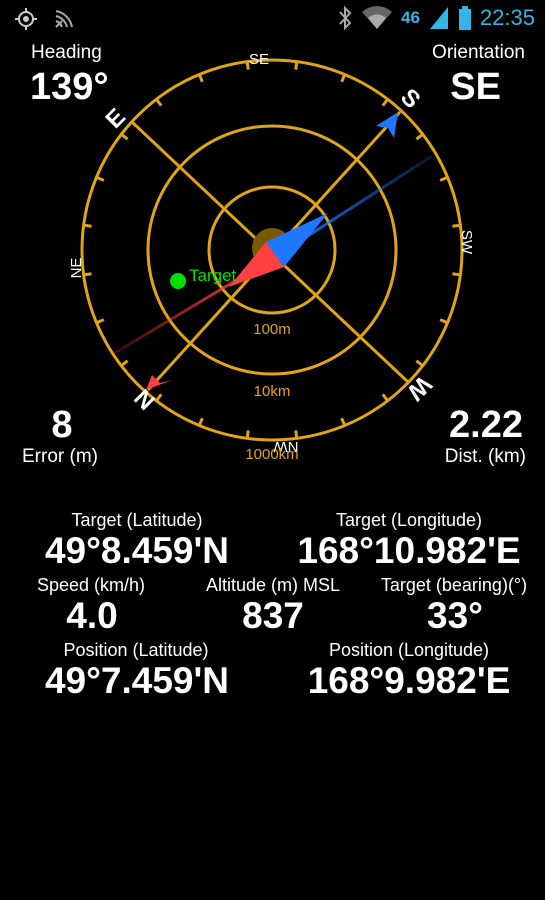 The height and width of the screenshot is (900, 545). What do you see at coordinates (418, 387) in the screenshot?
I see `cardinal-w: W` at bounding box center [418, 387].